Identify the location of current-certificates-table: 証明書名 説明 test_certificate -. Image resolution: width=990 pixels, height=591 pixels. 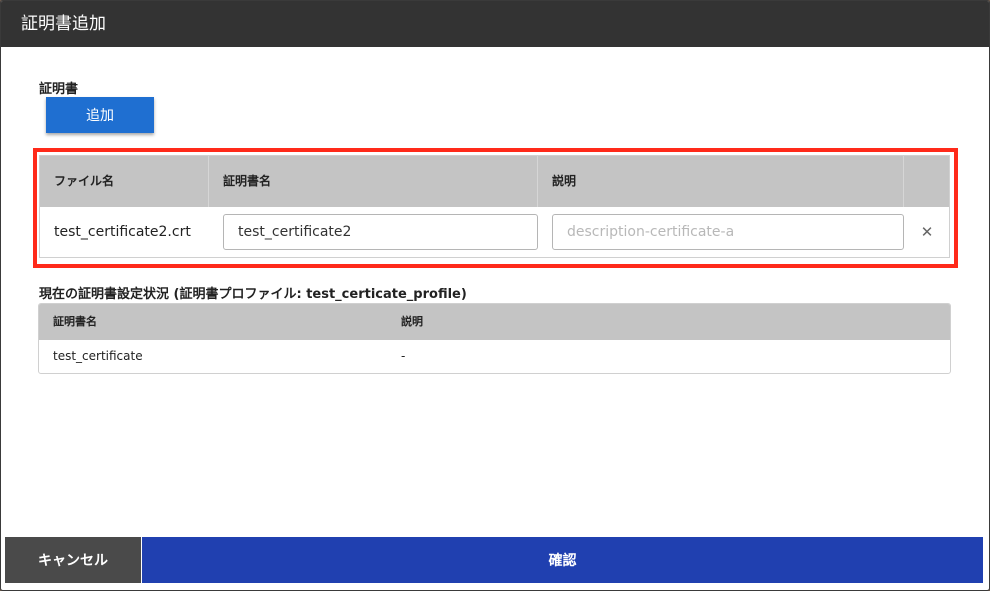
(494, 338).